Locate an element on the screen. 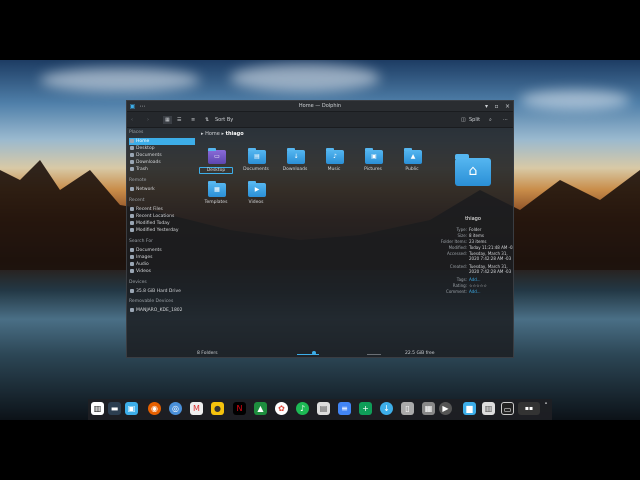  desktop-icon: ▬ is located at coordinates (114, 408).